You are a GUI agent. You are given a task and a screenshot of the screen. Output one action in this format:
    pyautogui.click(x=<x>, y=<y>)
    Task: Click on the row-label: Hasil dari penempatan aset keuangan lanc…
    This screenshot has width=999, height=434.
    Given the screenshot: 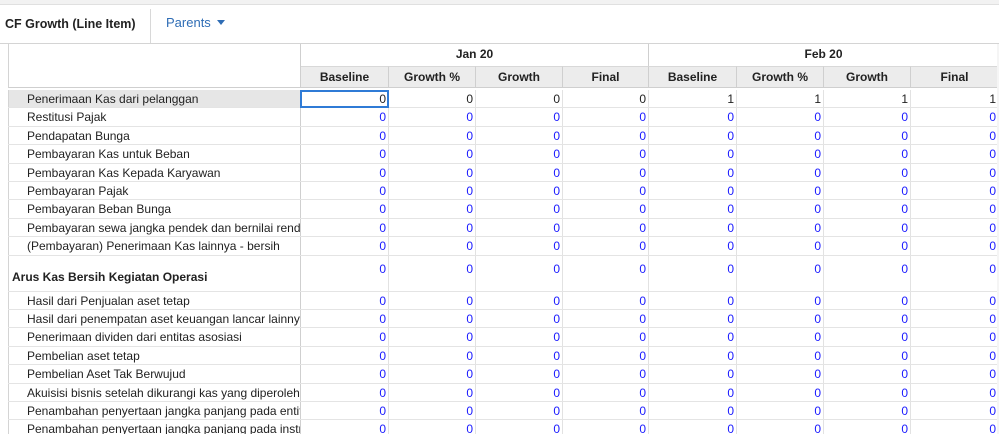 What is the action you would take?
    pyautogui.click(x=154, y=319)
    